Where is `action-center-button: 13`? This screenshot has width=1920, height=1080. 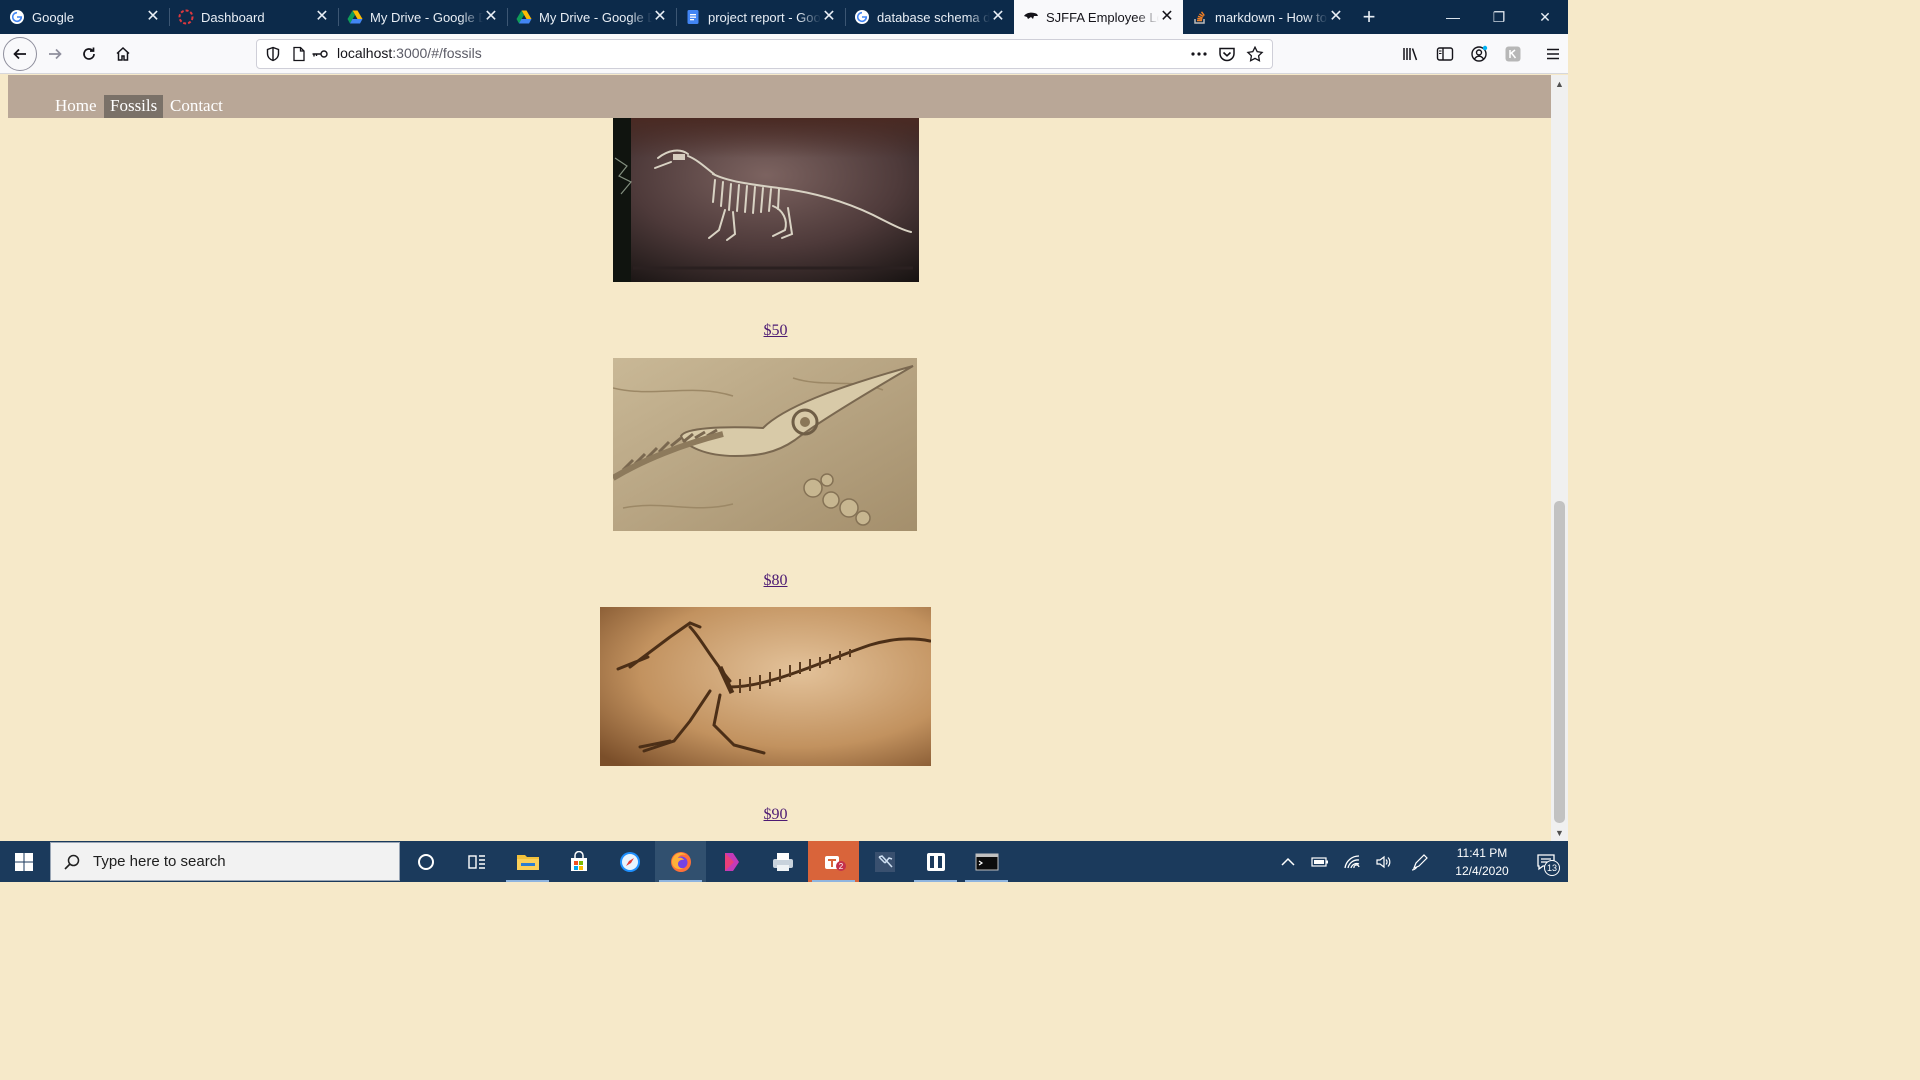 action-center-button: 13 is located at coordinates (1546, 861).